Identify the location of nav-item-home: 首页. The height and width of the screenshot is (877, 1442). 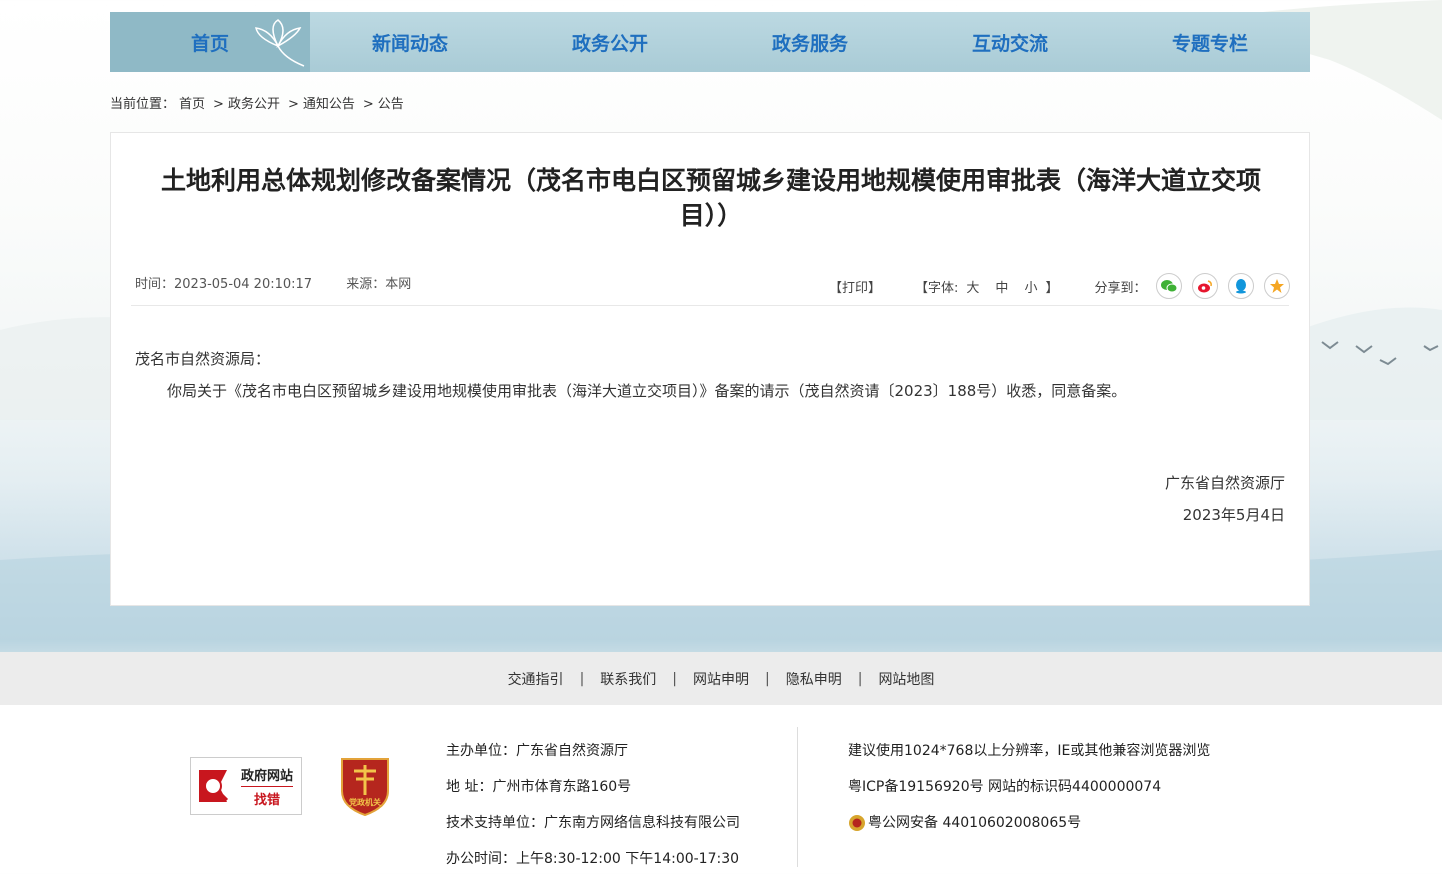
(210, 42).